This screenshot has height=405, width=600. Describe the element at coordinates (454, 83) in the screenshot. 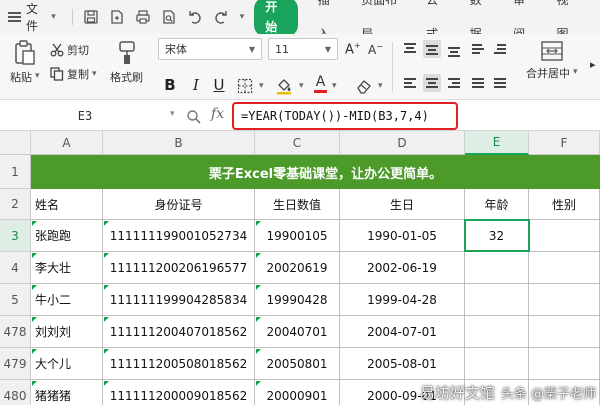

I see `align-right-icon` at that location.